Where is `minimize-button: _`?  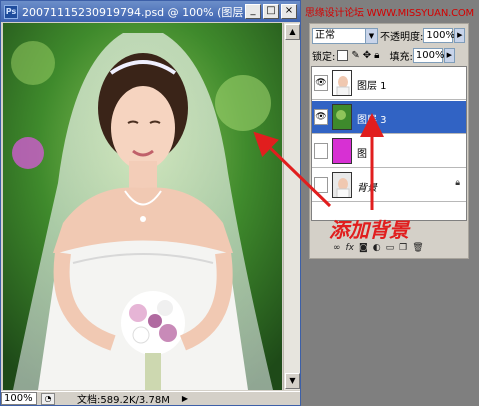 minimize-button: _ is located at coordinates (253, 11).